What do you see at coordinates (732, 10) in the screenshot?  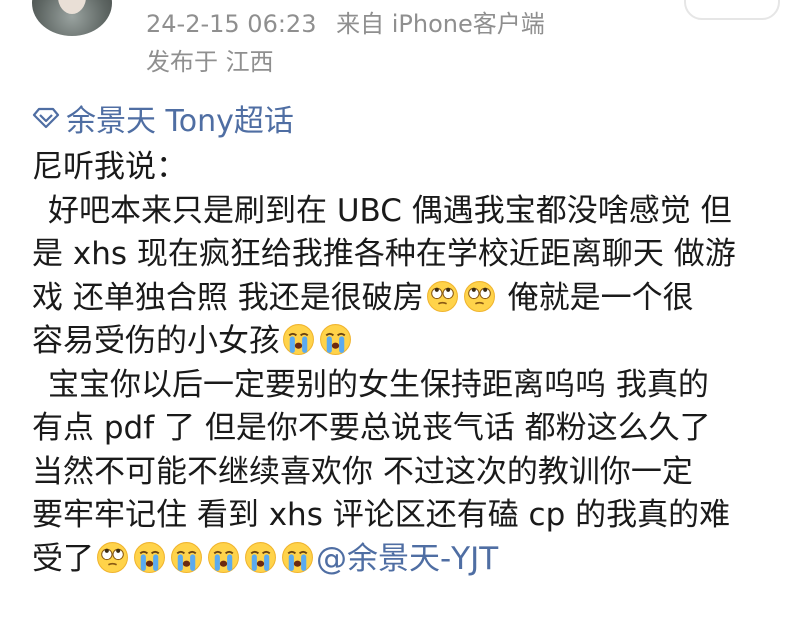 I see `follow-button` at bounding box center [732, 10].